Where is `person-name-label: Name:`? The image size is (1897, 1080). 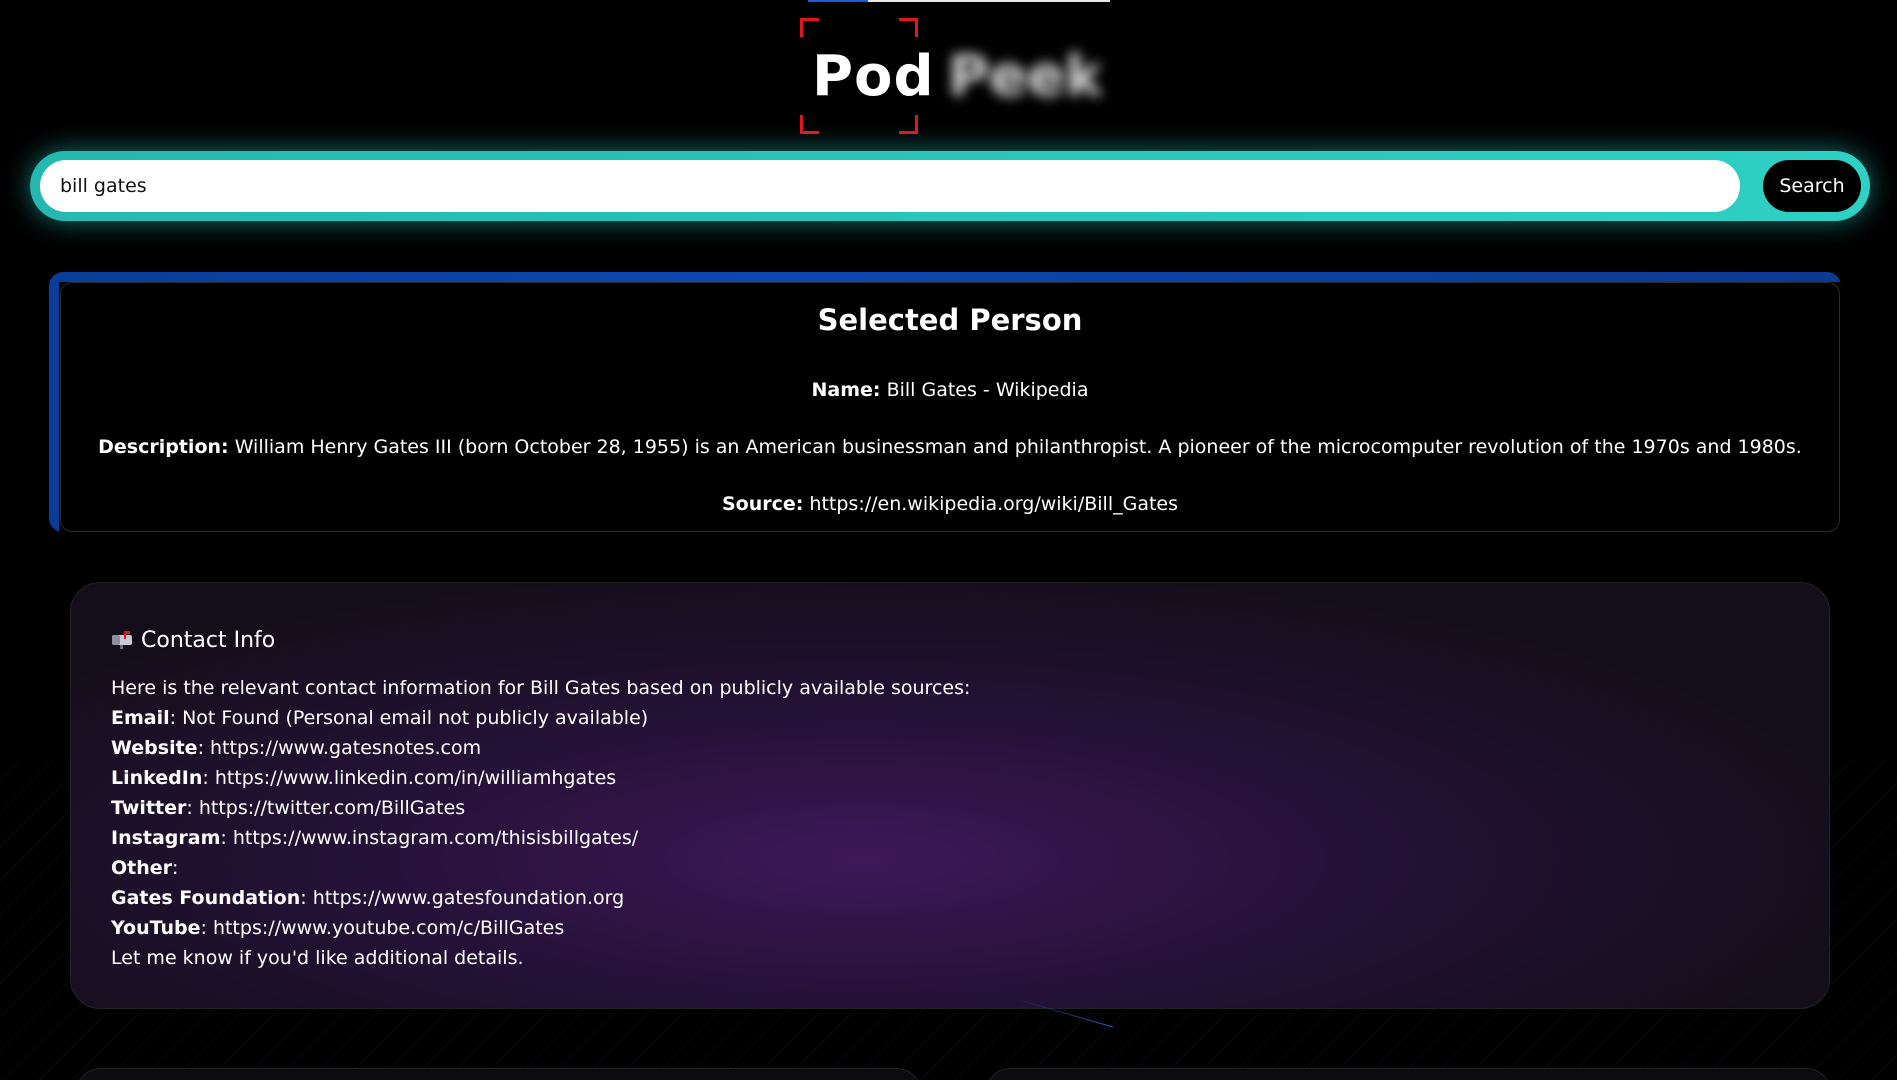
person-name-label: Name: is located at coordinates (846, 390).